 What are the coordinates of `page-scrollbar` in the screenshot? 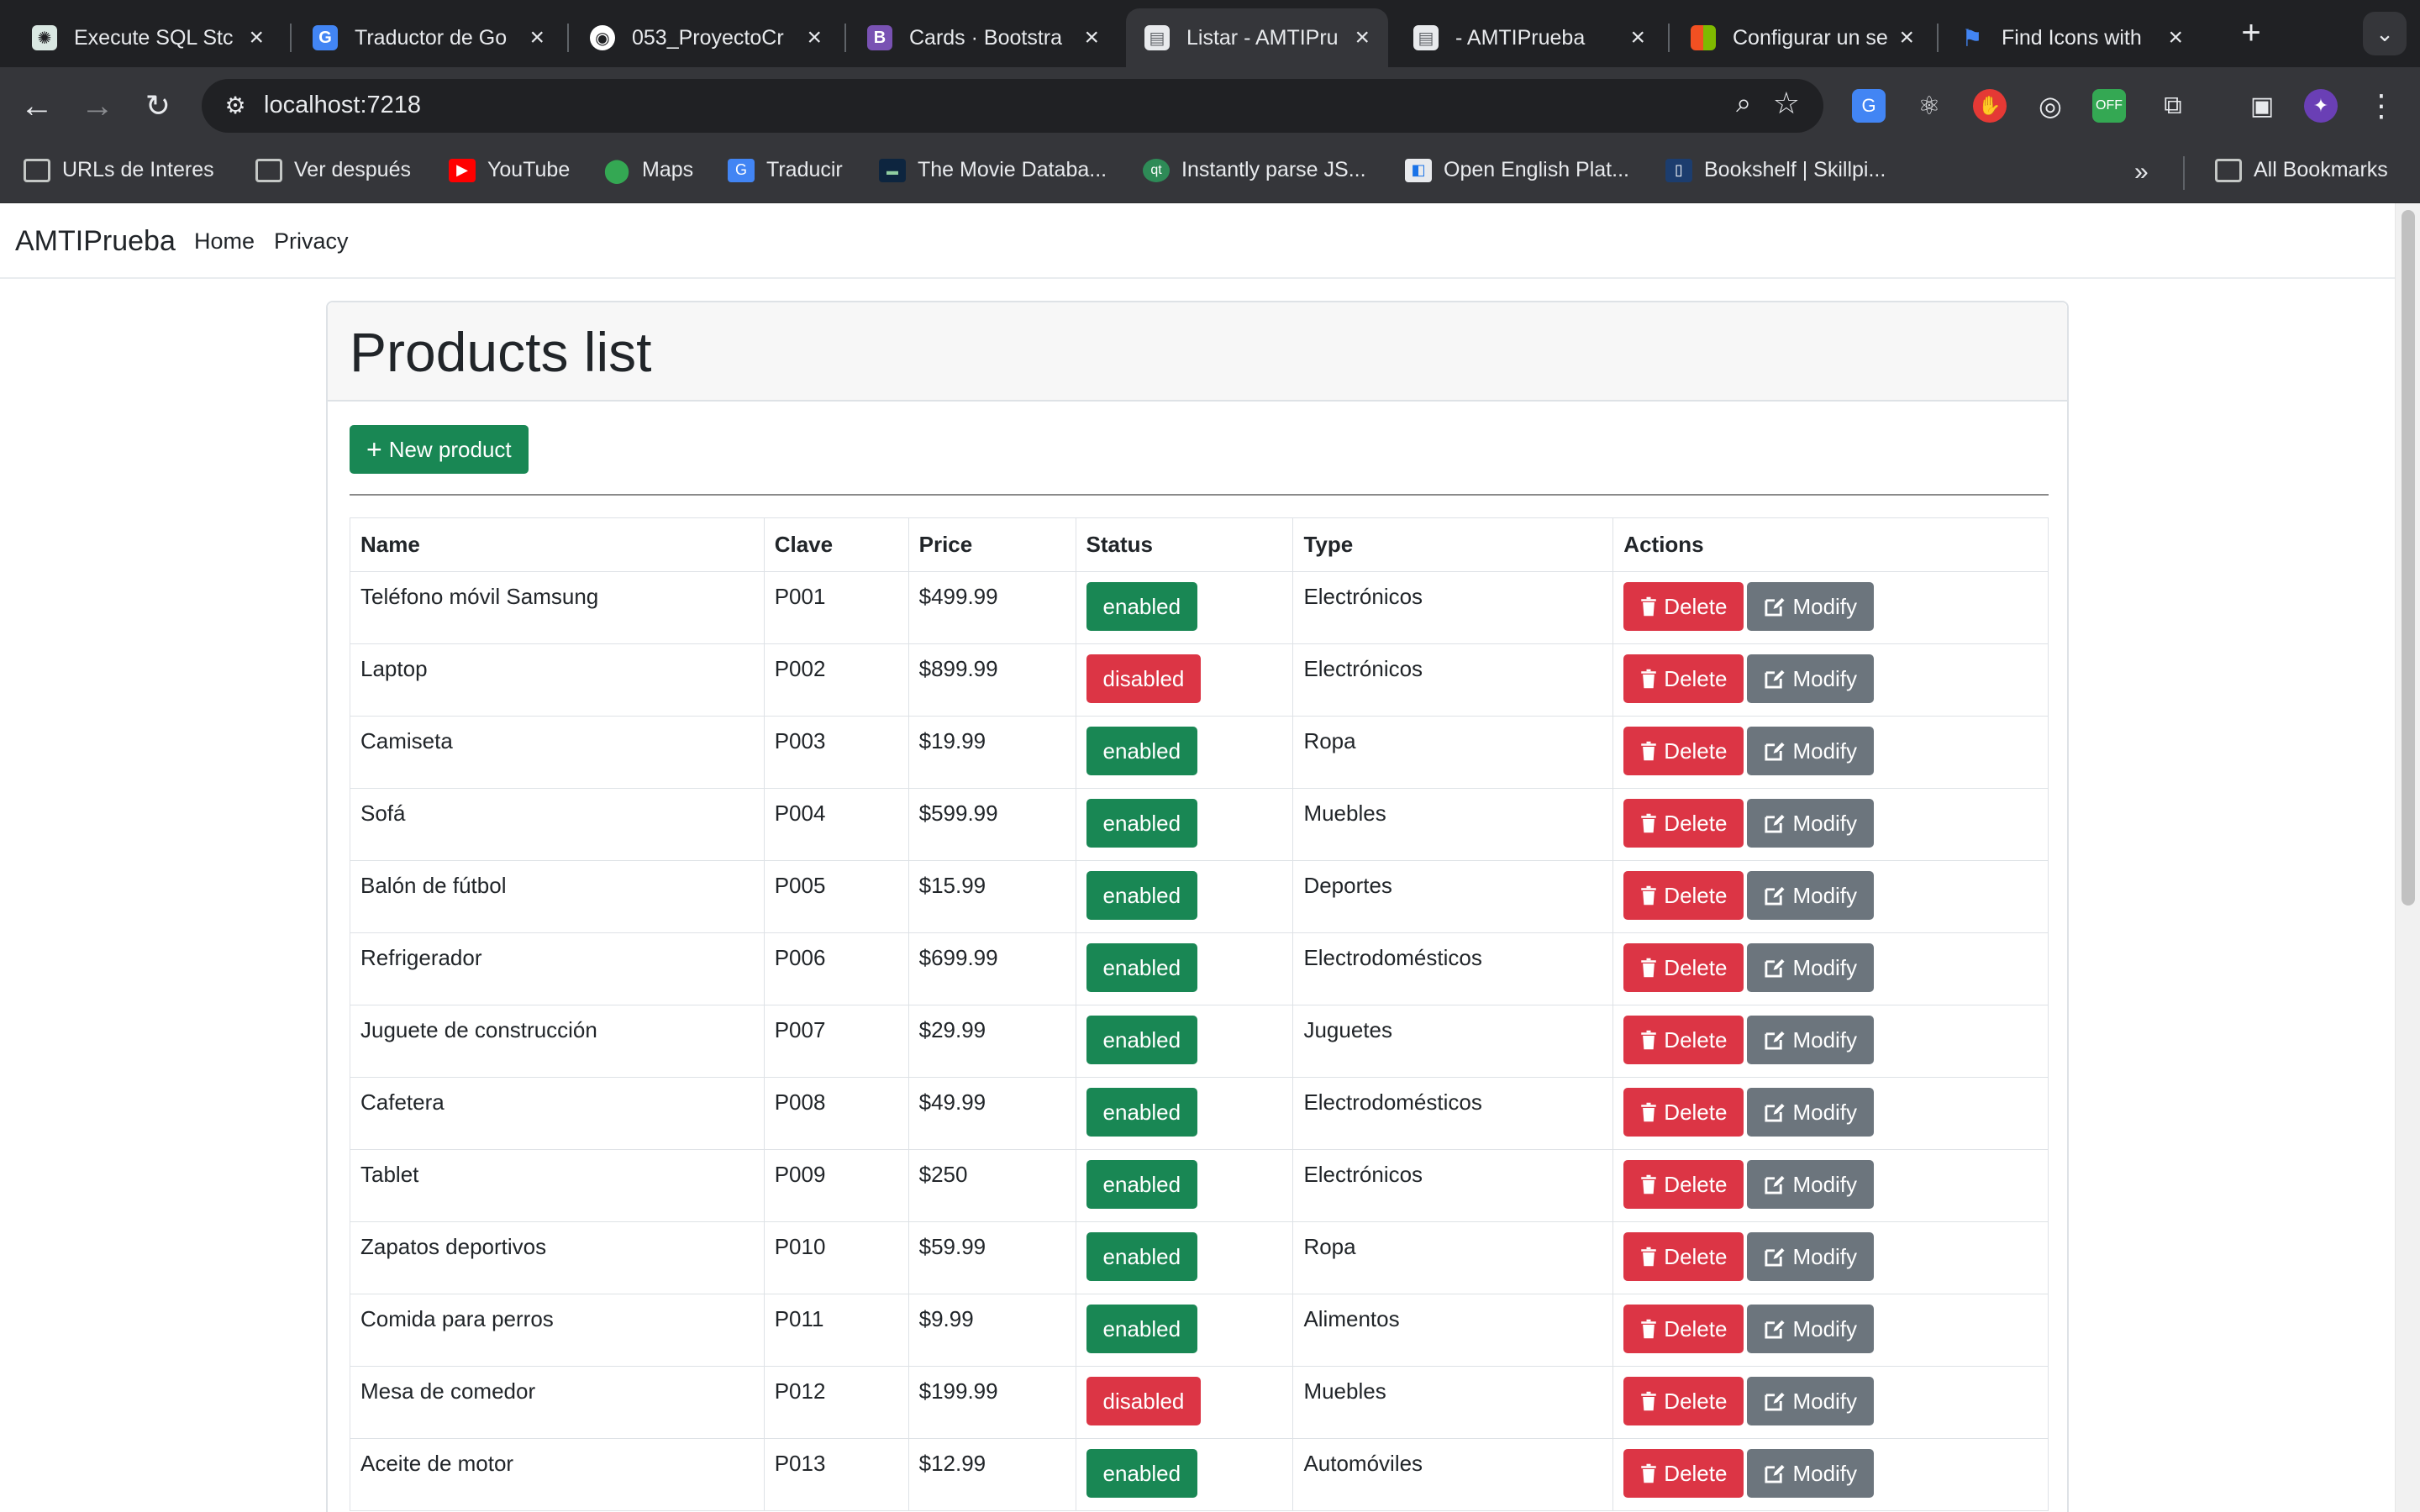 It's located at (2407, 857).